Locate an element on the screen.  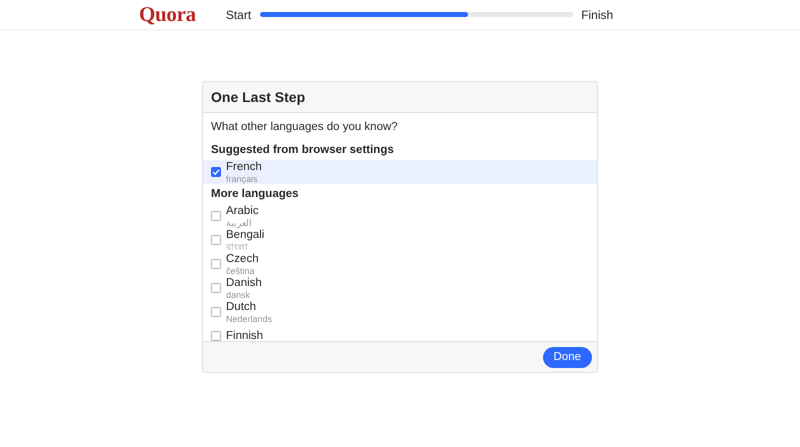
language-name: Danish is located at coordinates (244, 283).